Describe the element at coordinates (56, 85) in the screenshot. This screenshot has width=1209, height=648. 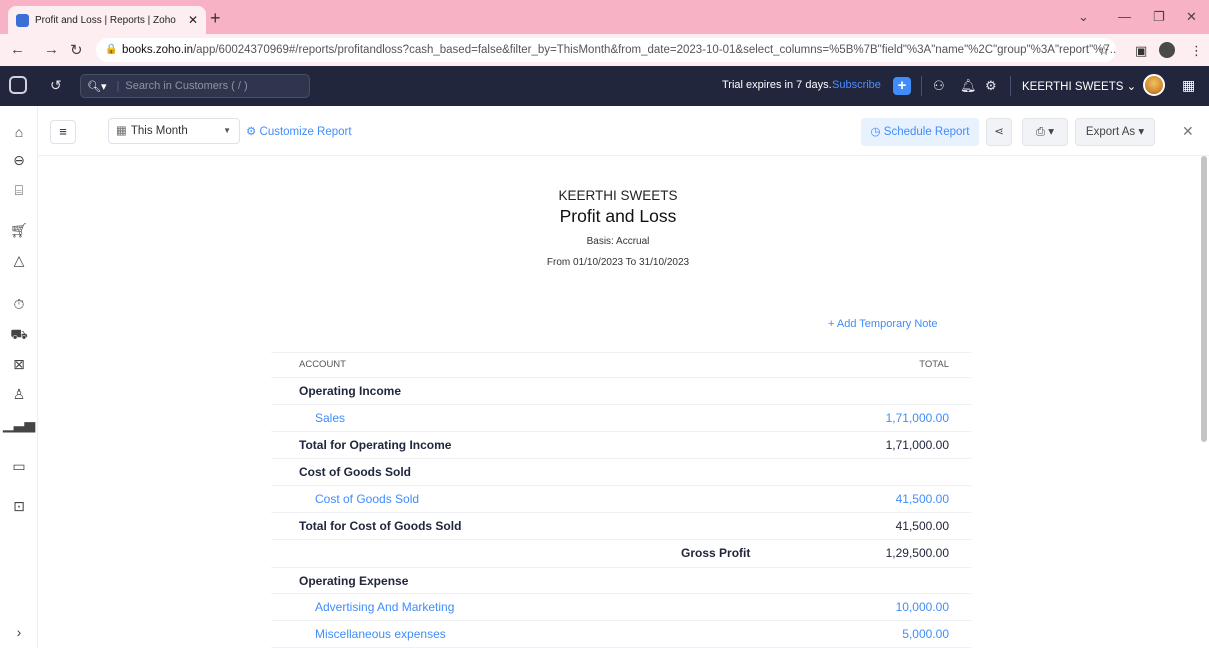
I see `recent-activity-icon: ↺` at that location.